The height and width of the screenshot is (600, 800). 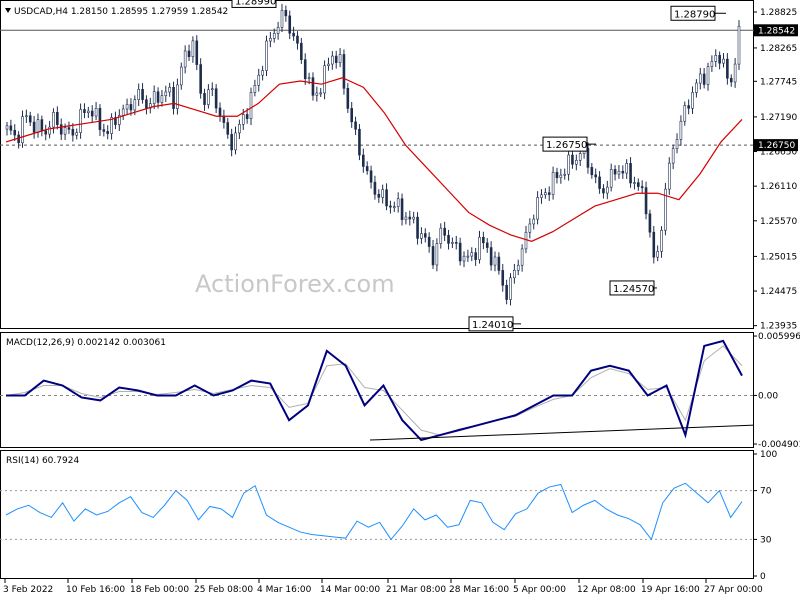 I want to click on macd-tick-label: -0.004901, so click(x=779, y=445).